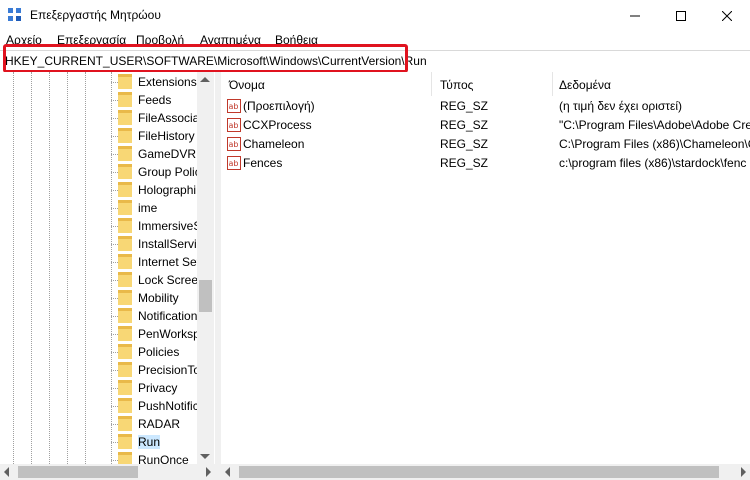 The height and width of the screenshot is (480, 750). Describe the element at coordinates (171, 280) in the screenshot. I see `tree-item-label: Lock Screen` at that location.